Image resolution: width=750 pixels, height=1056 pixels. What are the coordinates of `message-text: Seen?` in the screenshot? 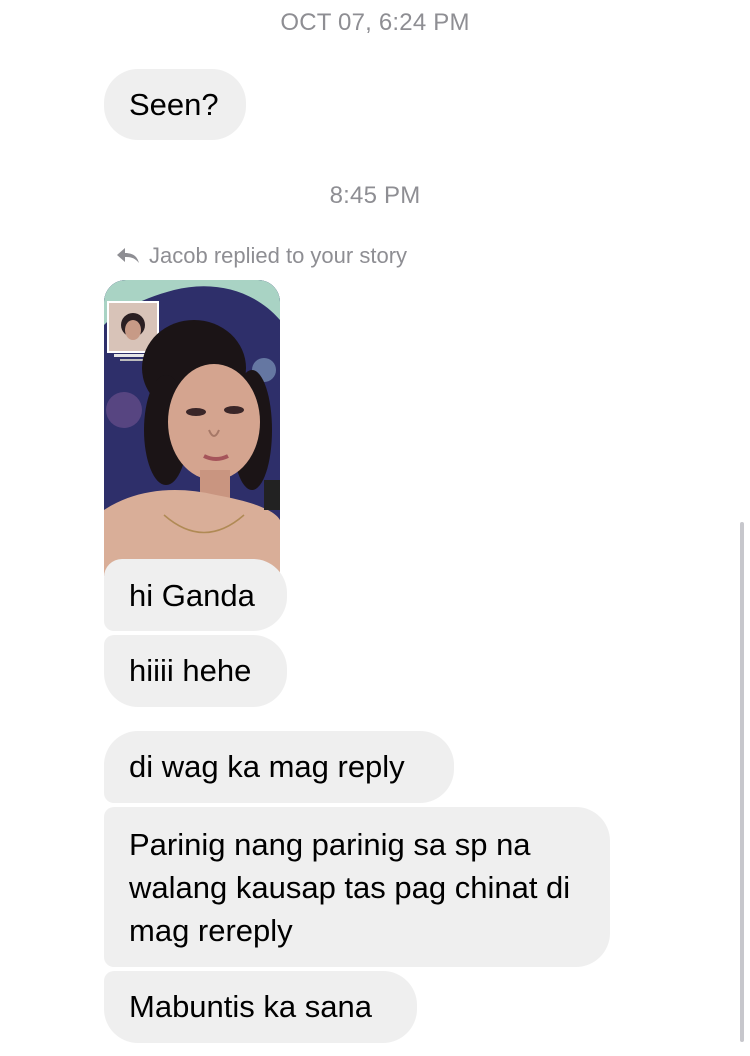 It's located at (174, 104).